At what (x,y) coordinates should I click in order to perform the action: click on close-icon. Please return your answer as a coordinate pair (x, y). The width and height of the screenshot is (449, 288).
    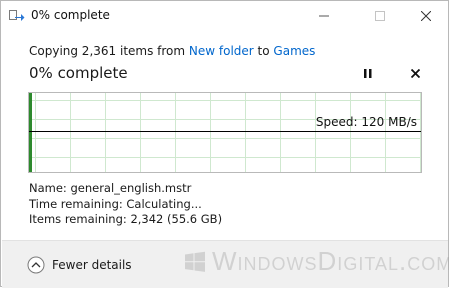
    Looking at the image, I should click on (426, 16).